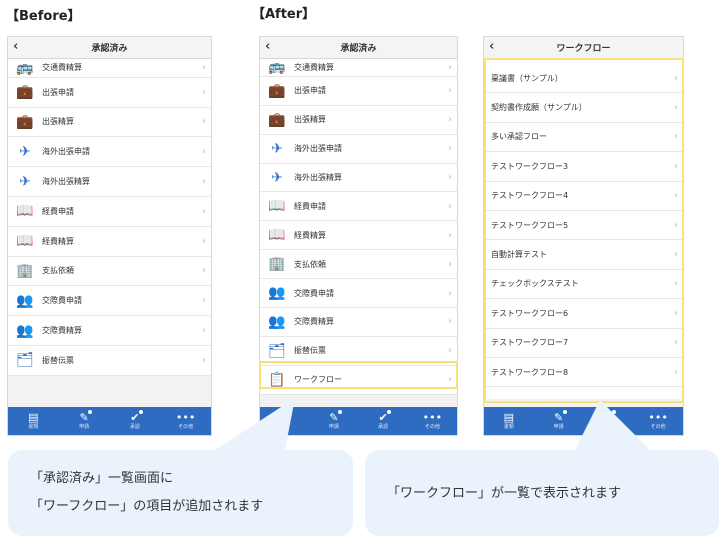 This screenshot has height=540, width=725. I want to click on left-callout-line2: 「ワーフクロー」の項目が追加されます, so click(147, 506).